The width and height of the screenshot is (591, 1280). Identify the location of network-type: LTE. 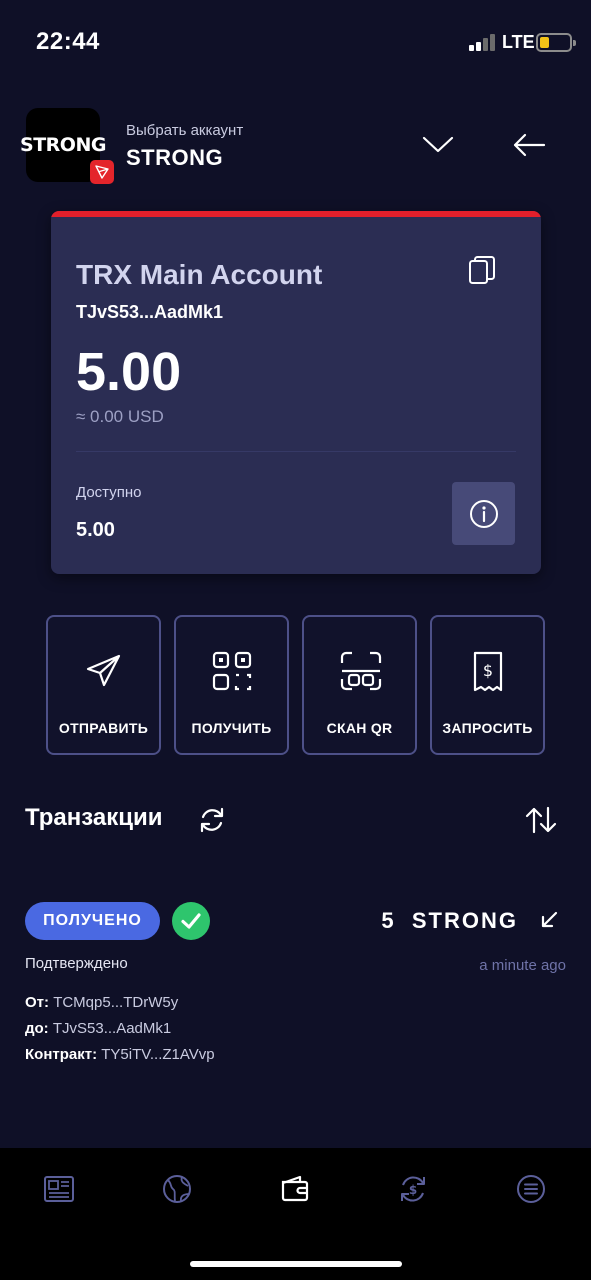
(518, 42).